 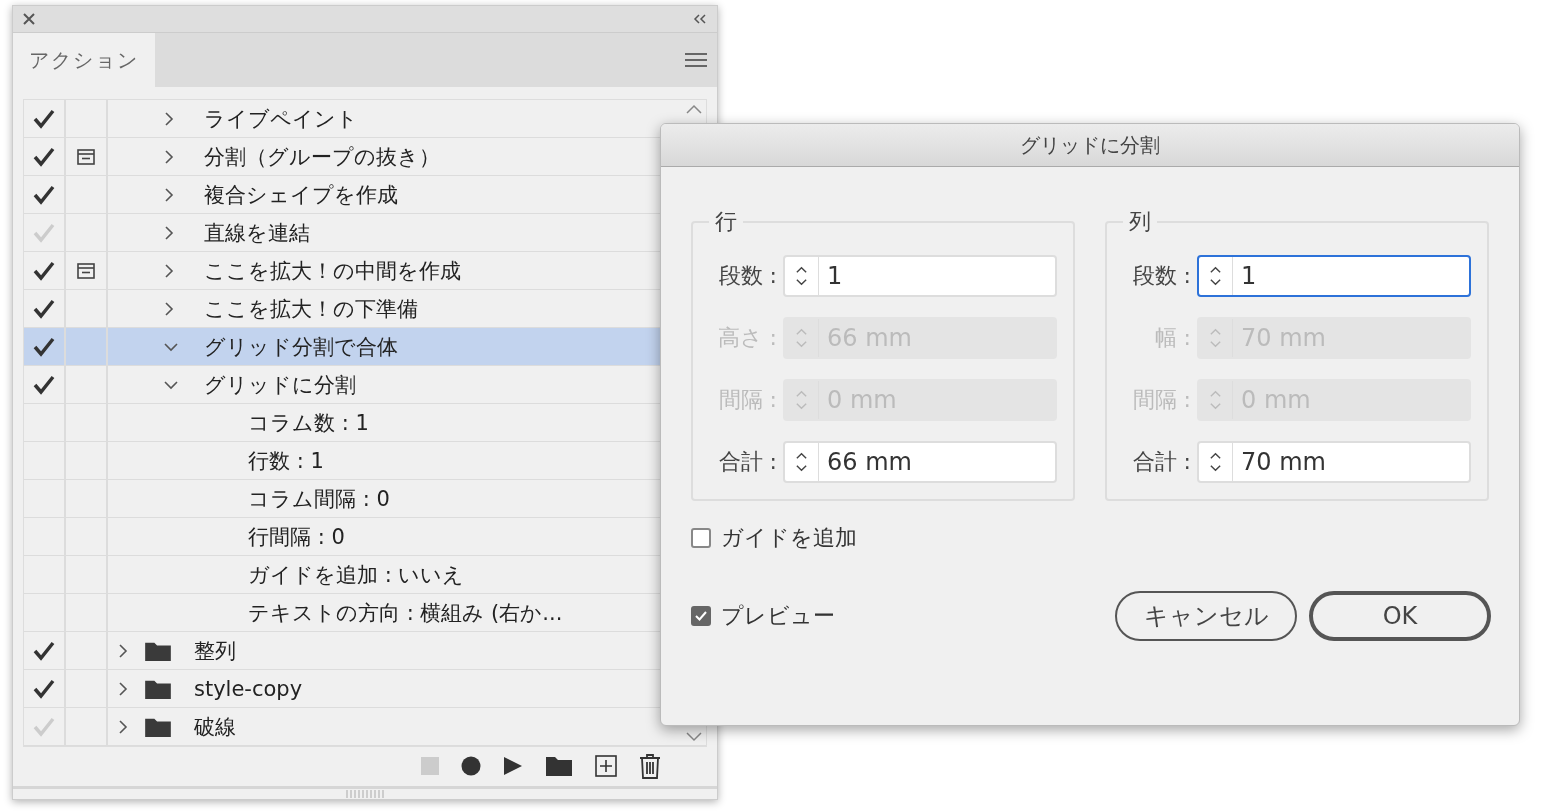 What do you see at coordinates (694, 737) in the screenshot?
I see `scroll-down-icon` at bounding box center [694, 737].